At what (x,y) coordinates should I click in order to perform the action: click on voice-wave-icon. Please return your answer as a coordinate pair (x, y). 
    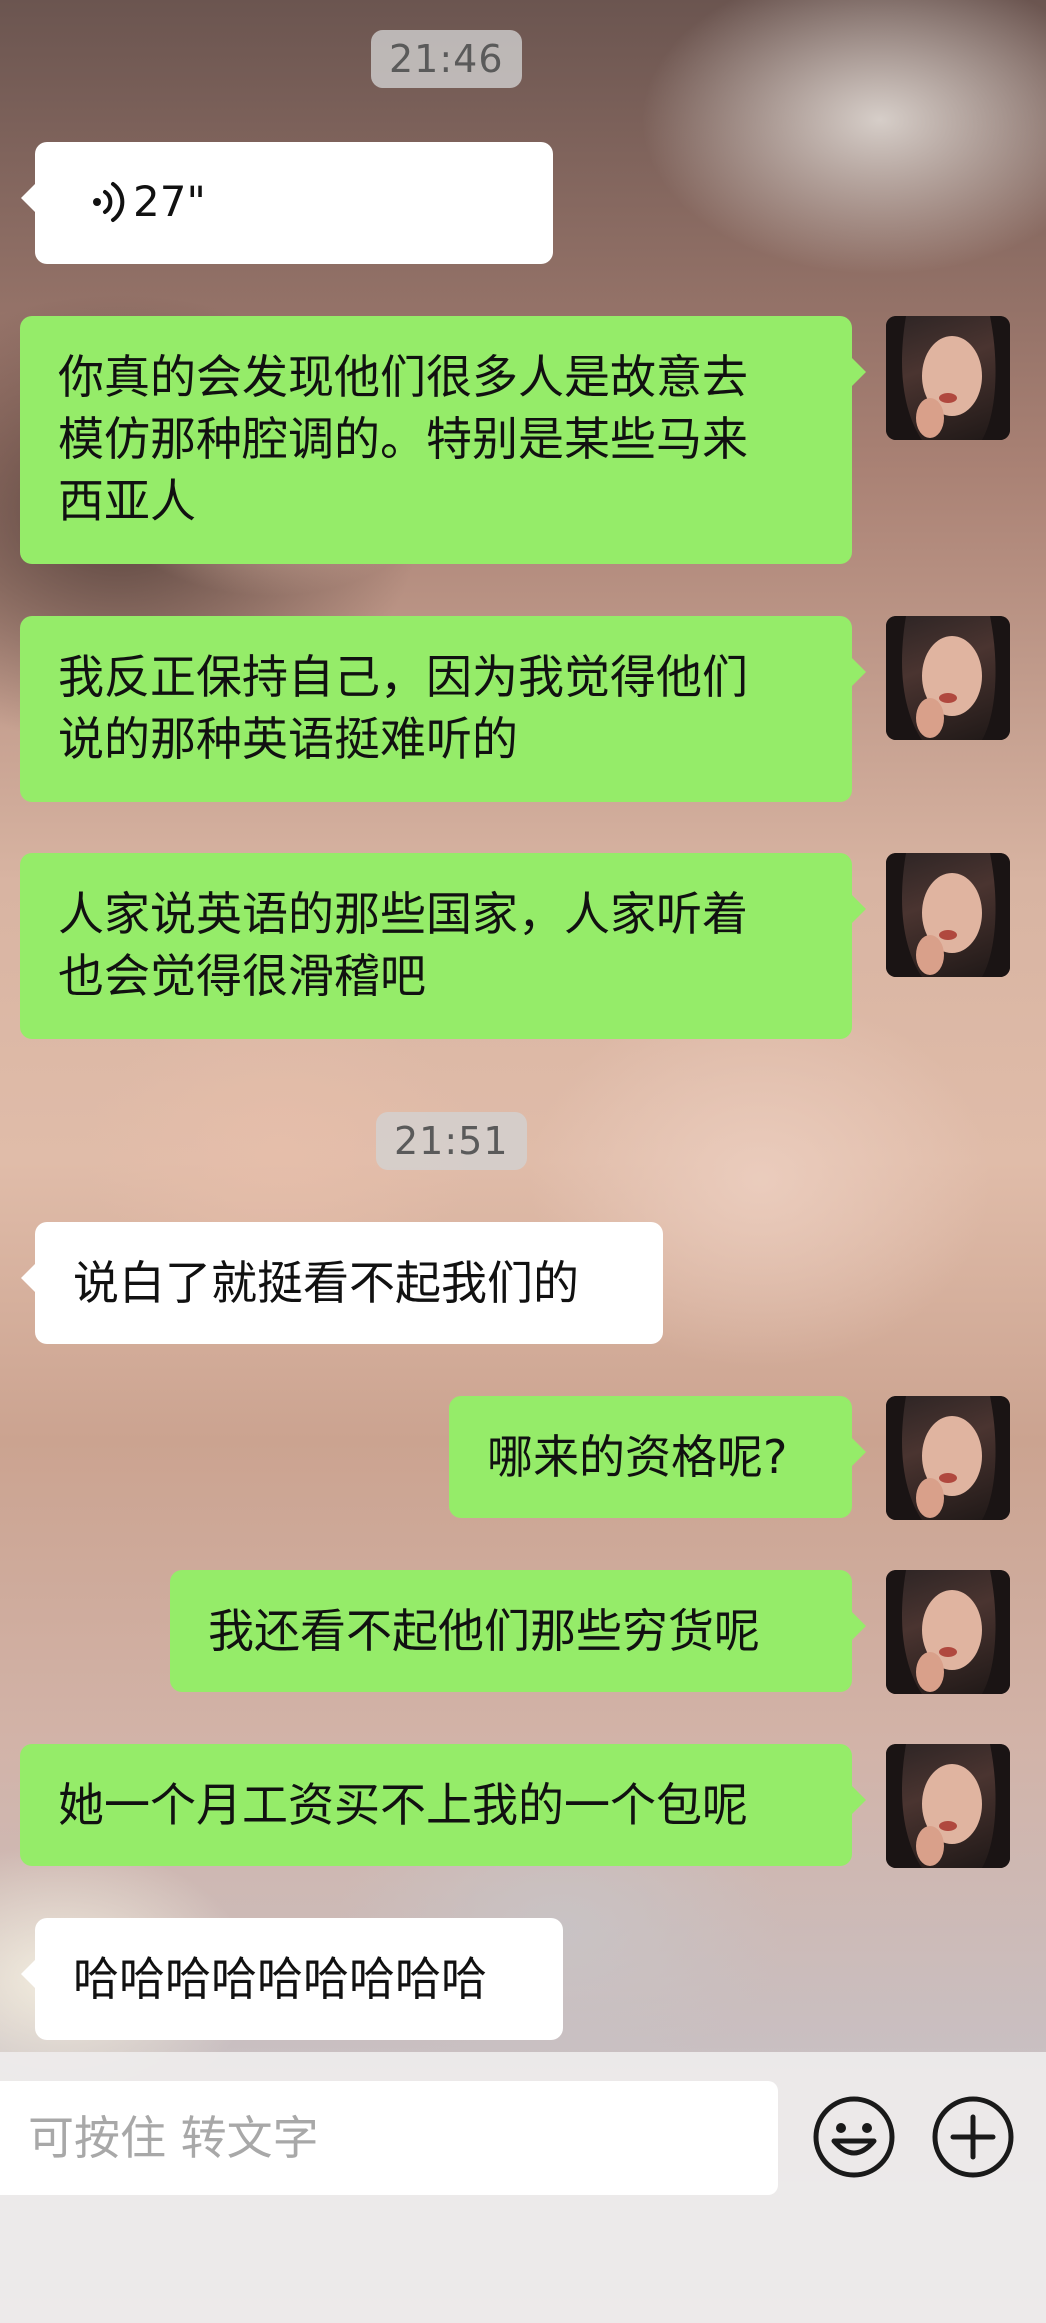
    Looking at the image, I should click on (109, 202).